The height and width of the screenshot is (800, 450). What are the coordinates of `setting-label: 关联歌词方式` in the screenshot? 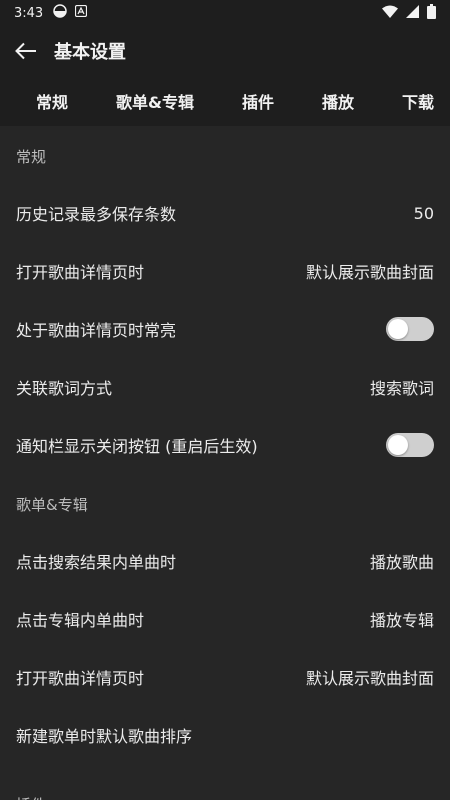 It's located at (64, 388).